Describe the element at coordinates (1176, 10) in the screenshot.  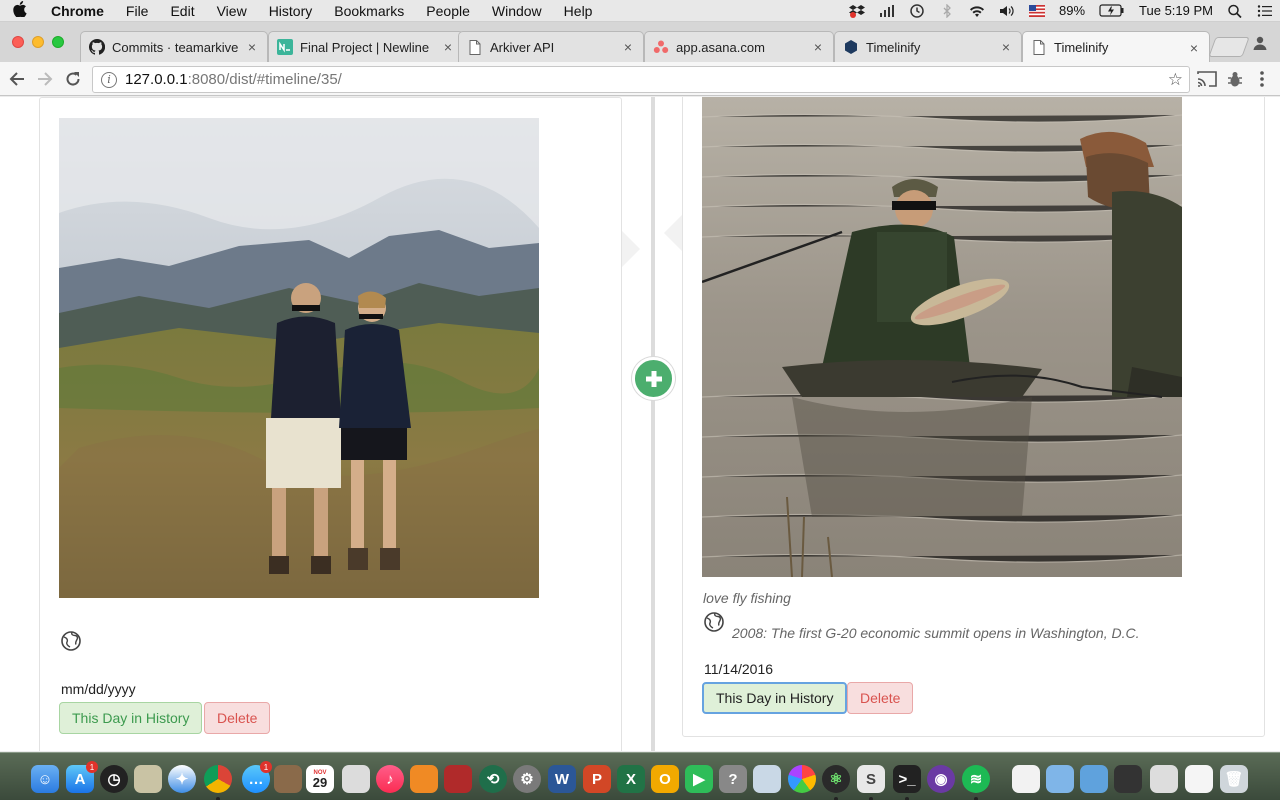
I see `menubar-clock: Tue 5:19 PM` at that location.